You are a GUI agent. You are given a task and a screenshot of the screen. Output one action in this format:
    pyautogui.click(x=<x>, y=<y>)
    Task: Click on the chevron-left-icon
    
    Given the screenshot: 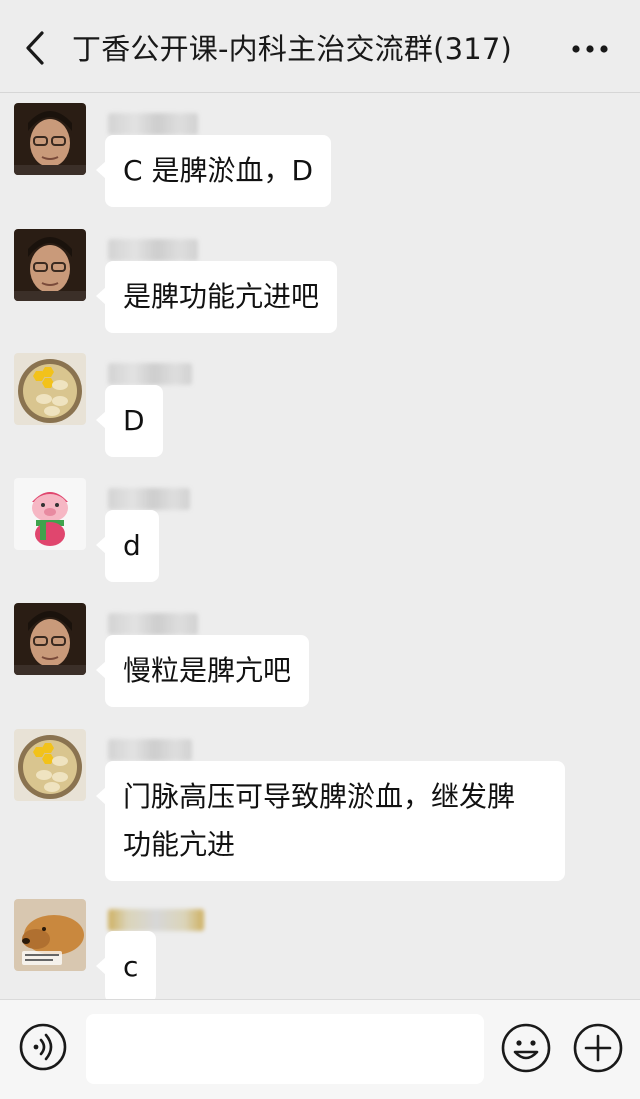 What is the action you would take?
    pyautogui.click(x=35, y=48)
    